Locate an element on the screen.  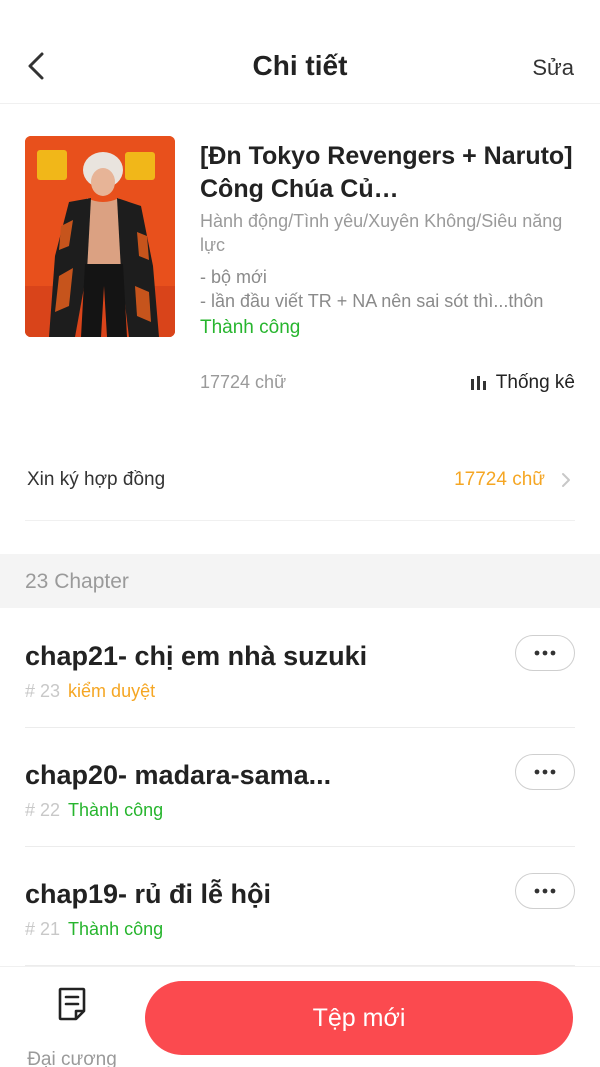
chapter-item: chap20- madara-sama... # 22 Thành công is located at coordinates (300, 787).